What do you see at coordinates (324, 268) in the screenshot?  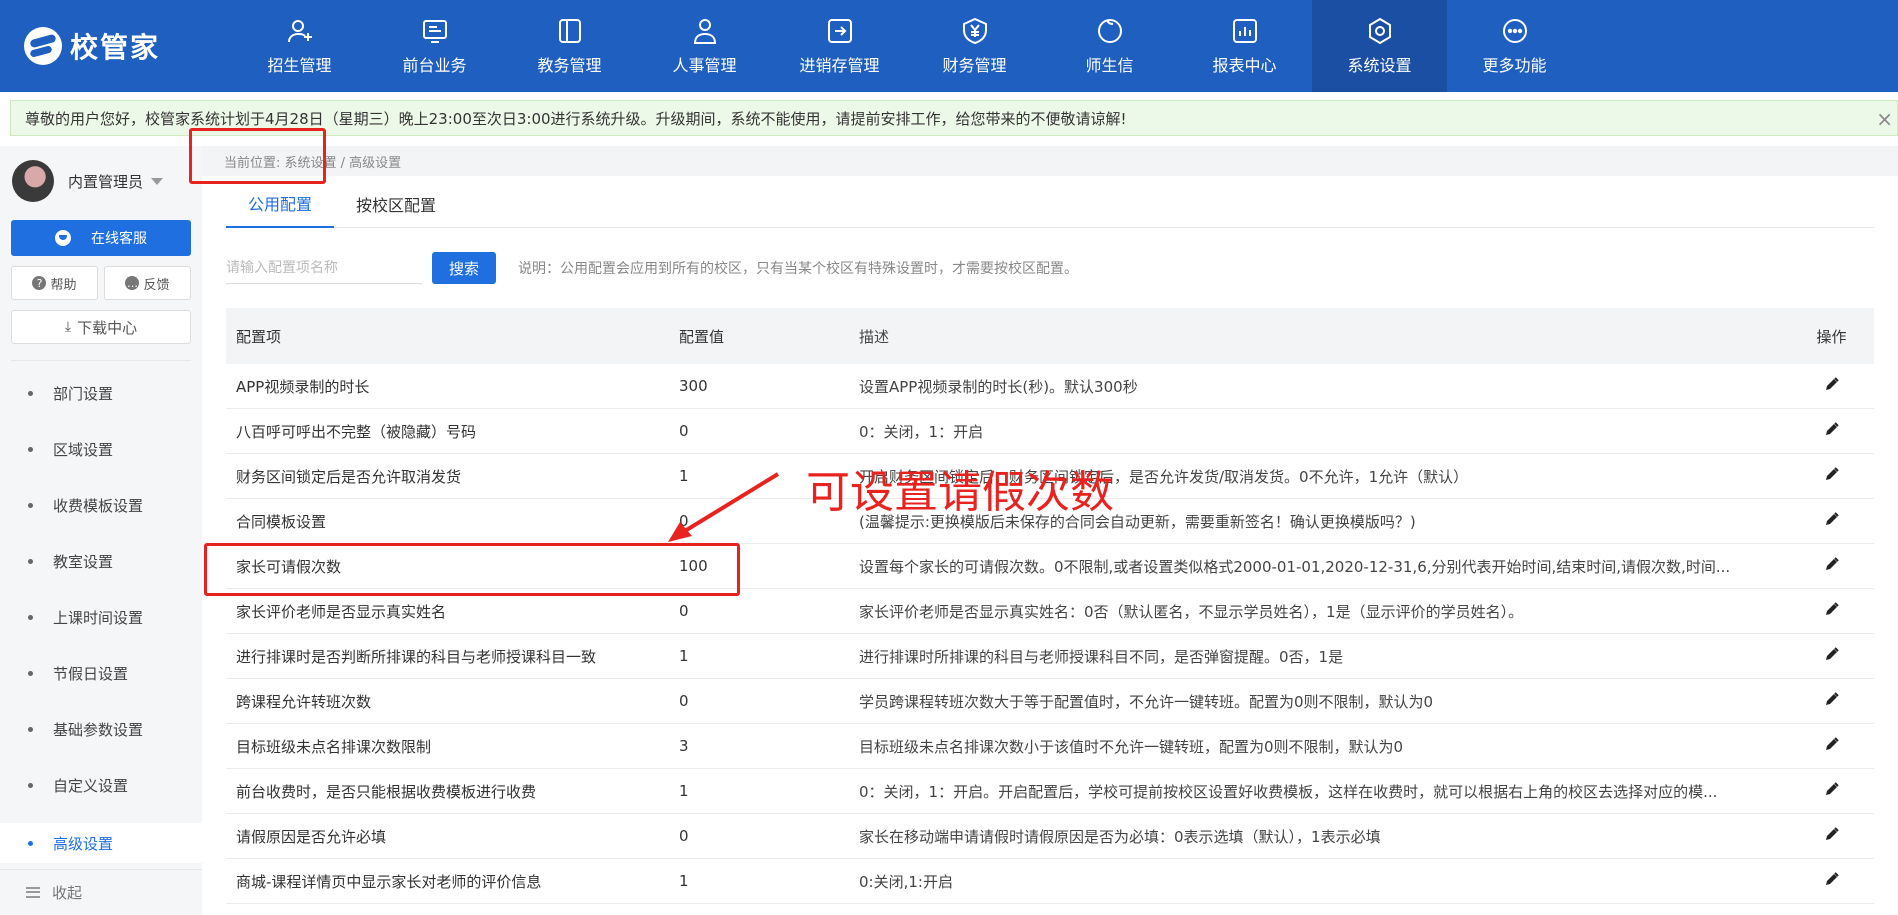 I see `config-search-input` at bounding box center [324, 268].